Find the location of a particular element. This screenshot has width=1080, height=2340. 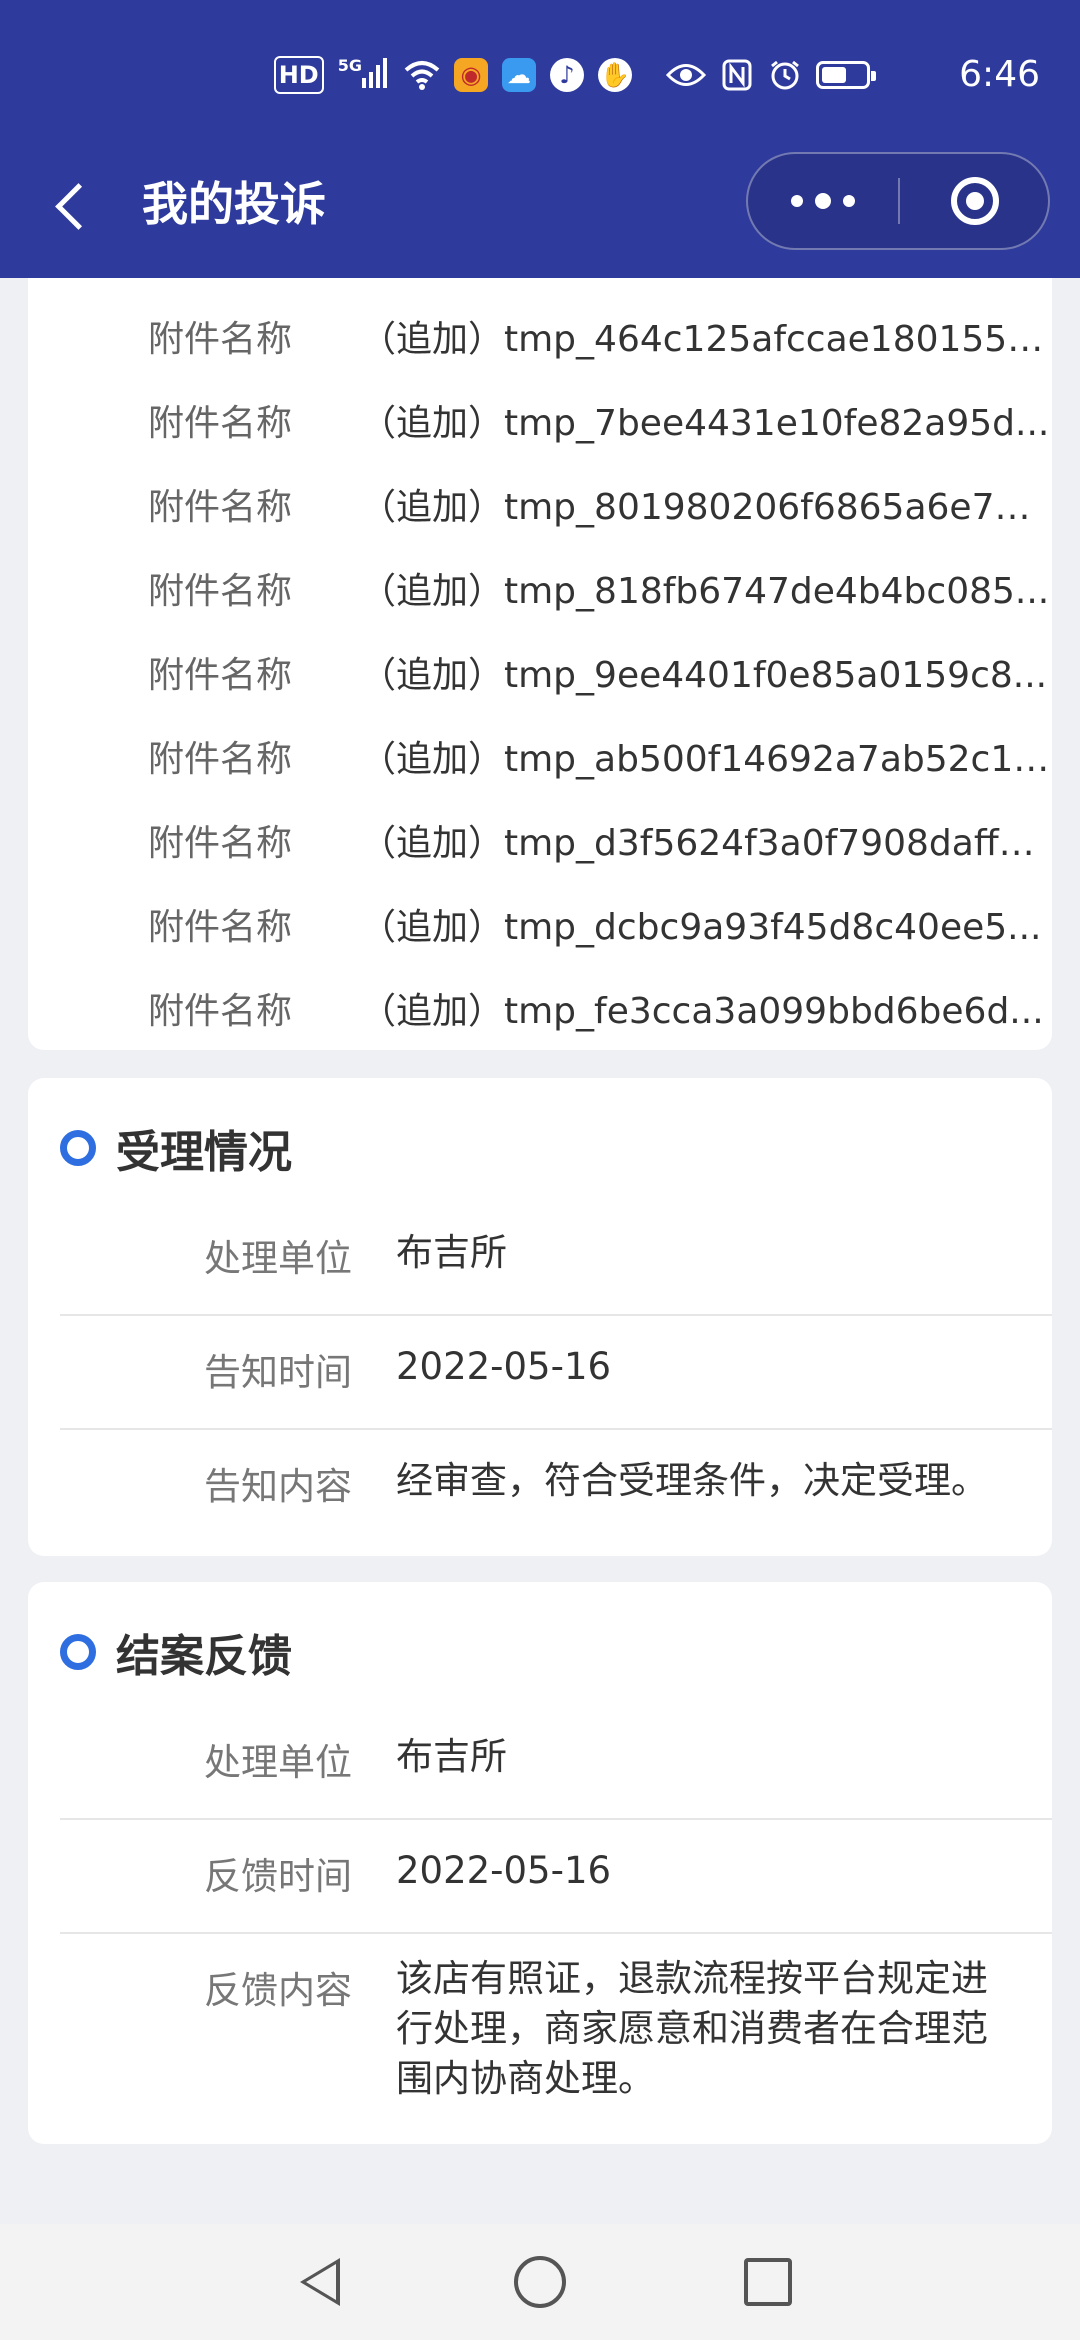

eye-icon is located at coordinates (686, 75).